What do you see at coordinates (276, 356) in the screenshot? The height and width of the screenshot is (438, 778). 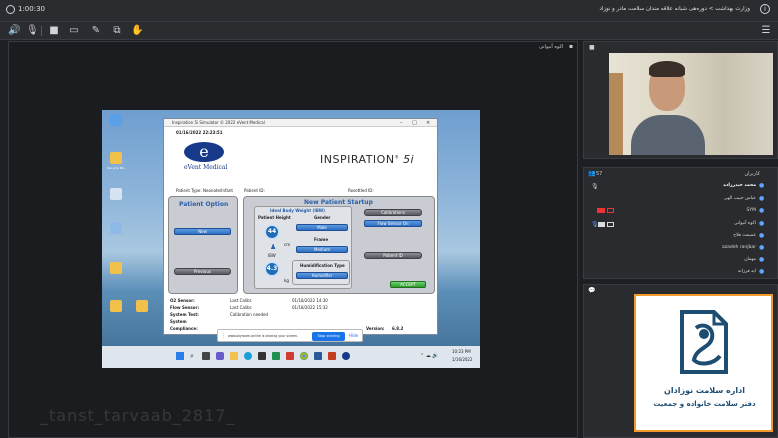 I see `excel-icon` at bounding box center [276, 356].